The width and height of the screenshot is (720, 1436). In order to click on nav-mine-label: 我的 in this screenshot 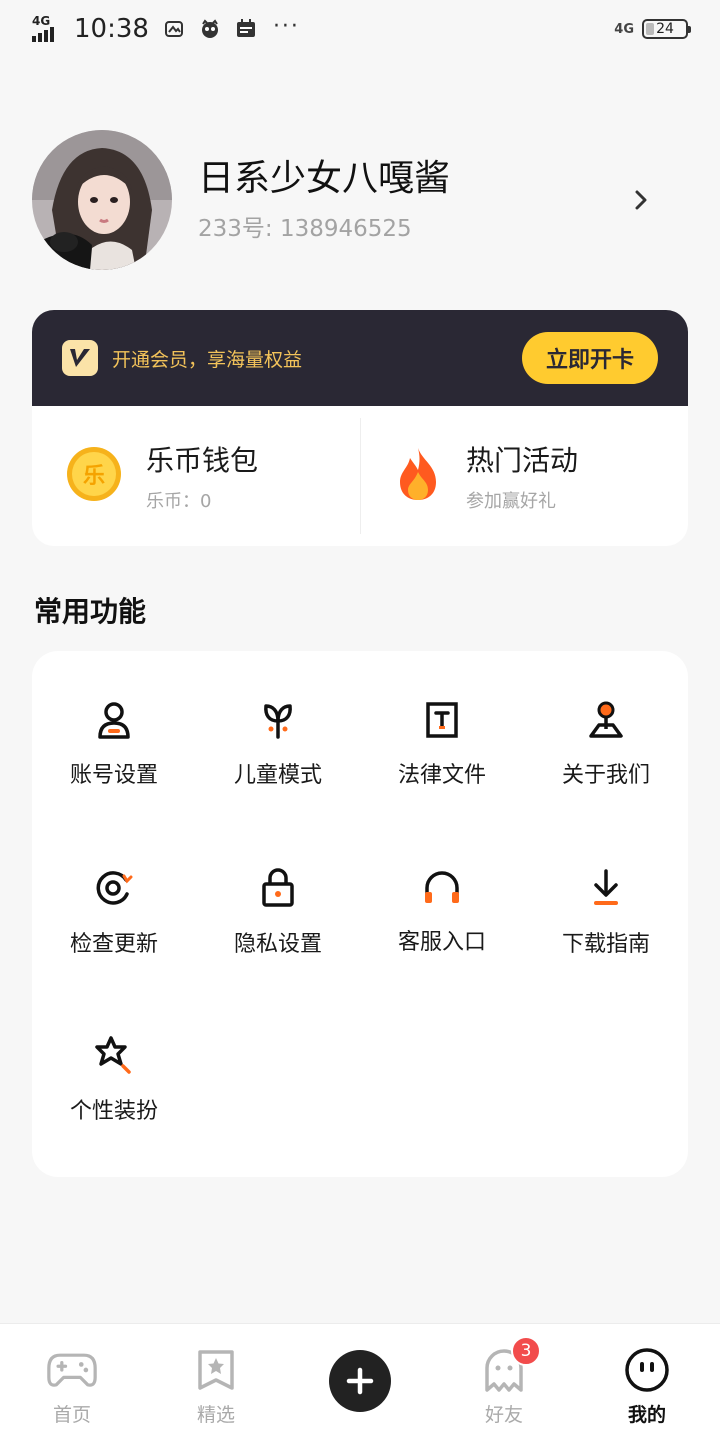, I will do `click(647, 1415)`.